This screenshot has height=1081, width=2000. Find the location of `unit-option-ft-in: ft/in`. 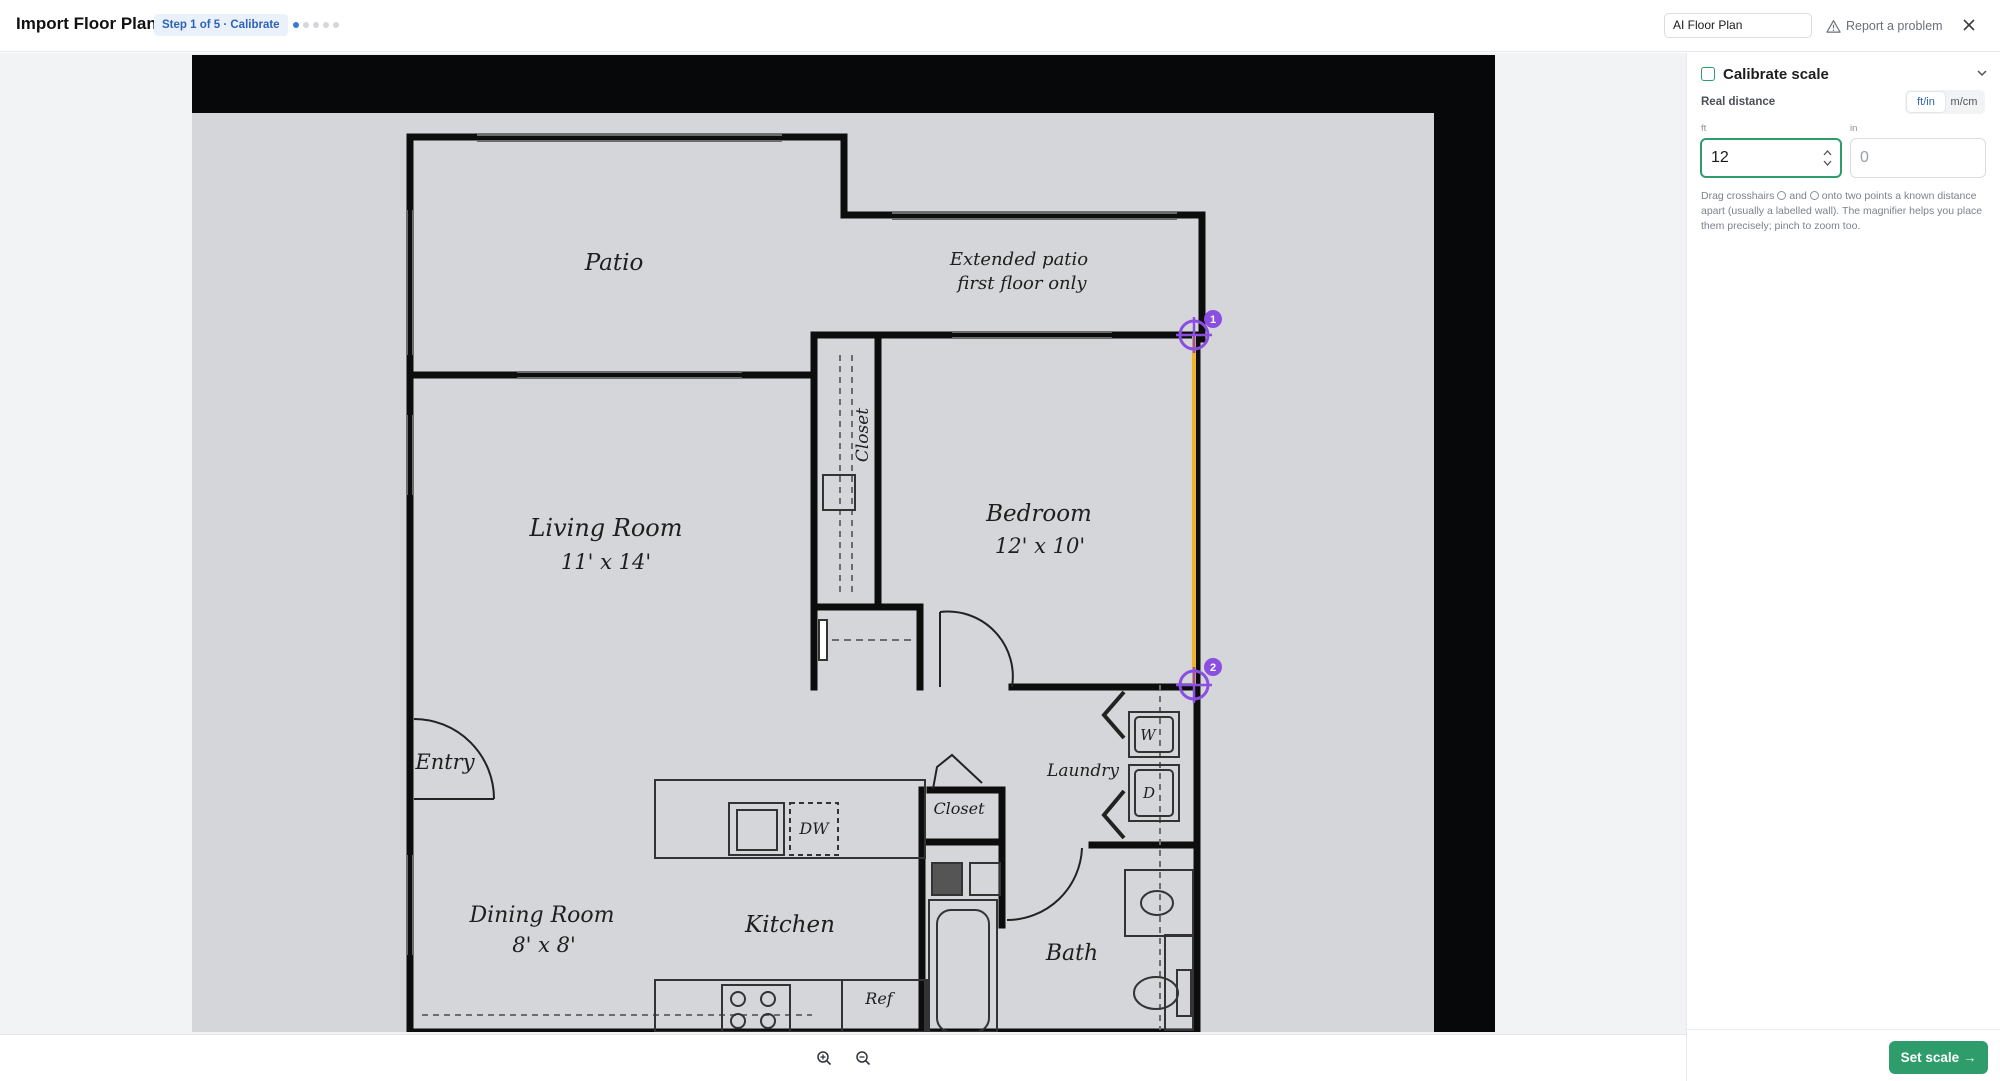

unit-option-ft-in: ft/in is located at coordinates (1926, 102).